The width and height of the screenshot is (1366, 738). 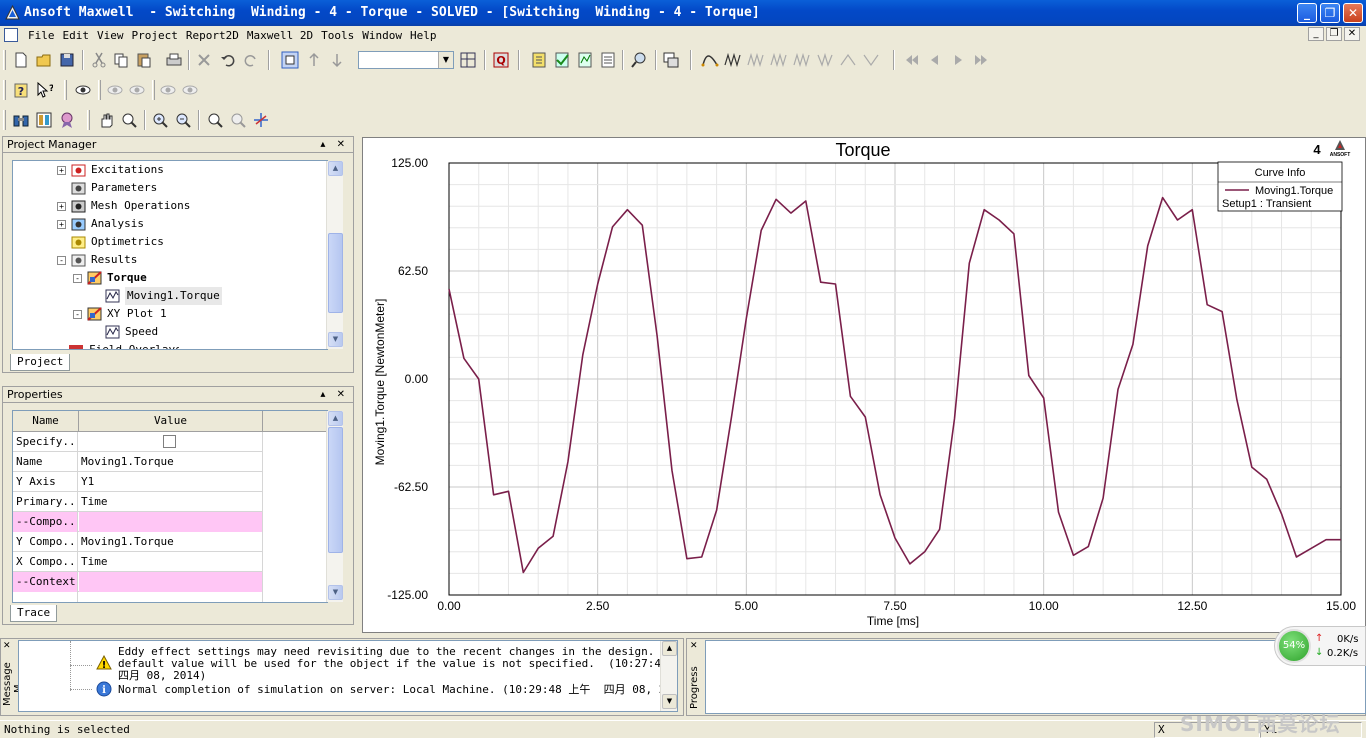 I want to click on next-frame-icon, so click(x=958, y=60).